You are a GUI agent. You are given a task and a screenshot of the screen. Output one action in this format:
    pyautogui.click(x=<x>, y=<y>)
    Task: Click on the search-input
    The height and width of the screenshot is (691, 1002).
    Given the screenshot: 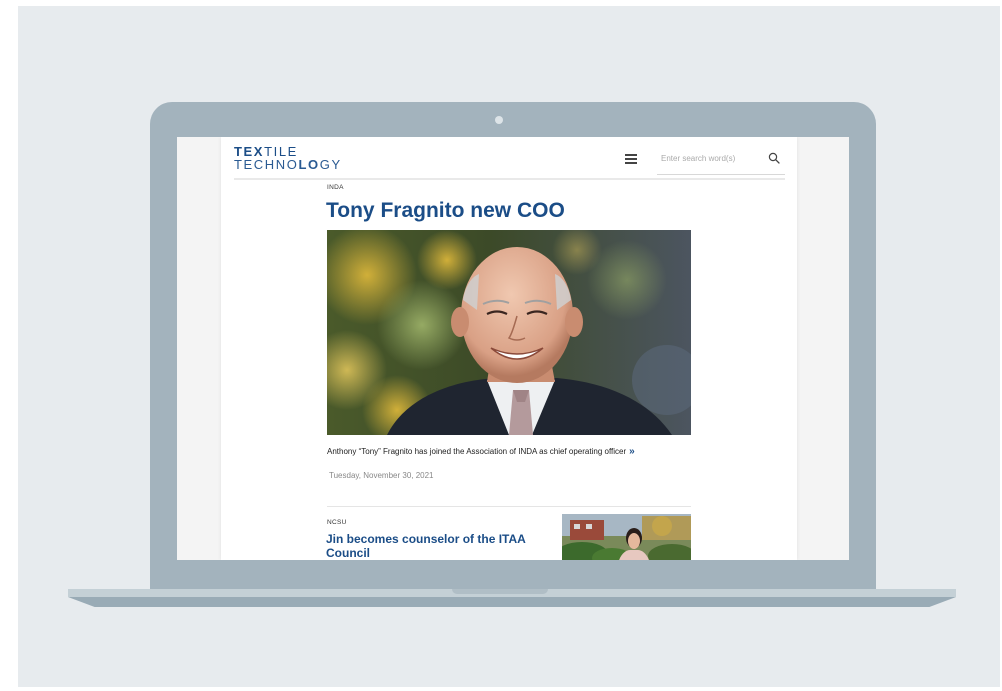 What is the action you would take?
    pyautogui.click(x=708, y=158)
    